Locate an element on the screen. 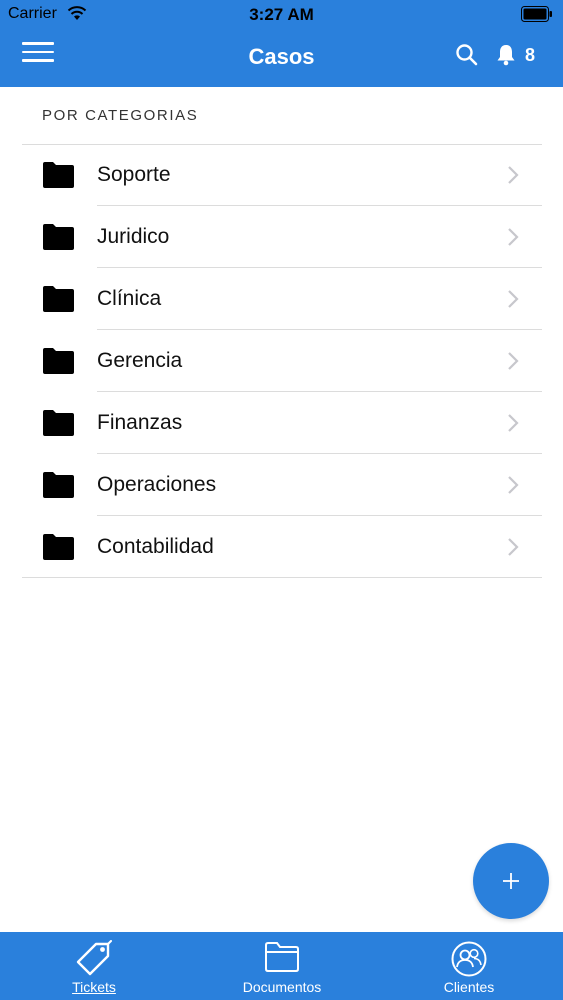 Image resolution: width=563 pixels, height=1000 pixels. category-label: Contabilidad is located at coordinates (155, 546).